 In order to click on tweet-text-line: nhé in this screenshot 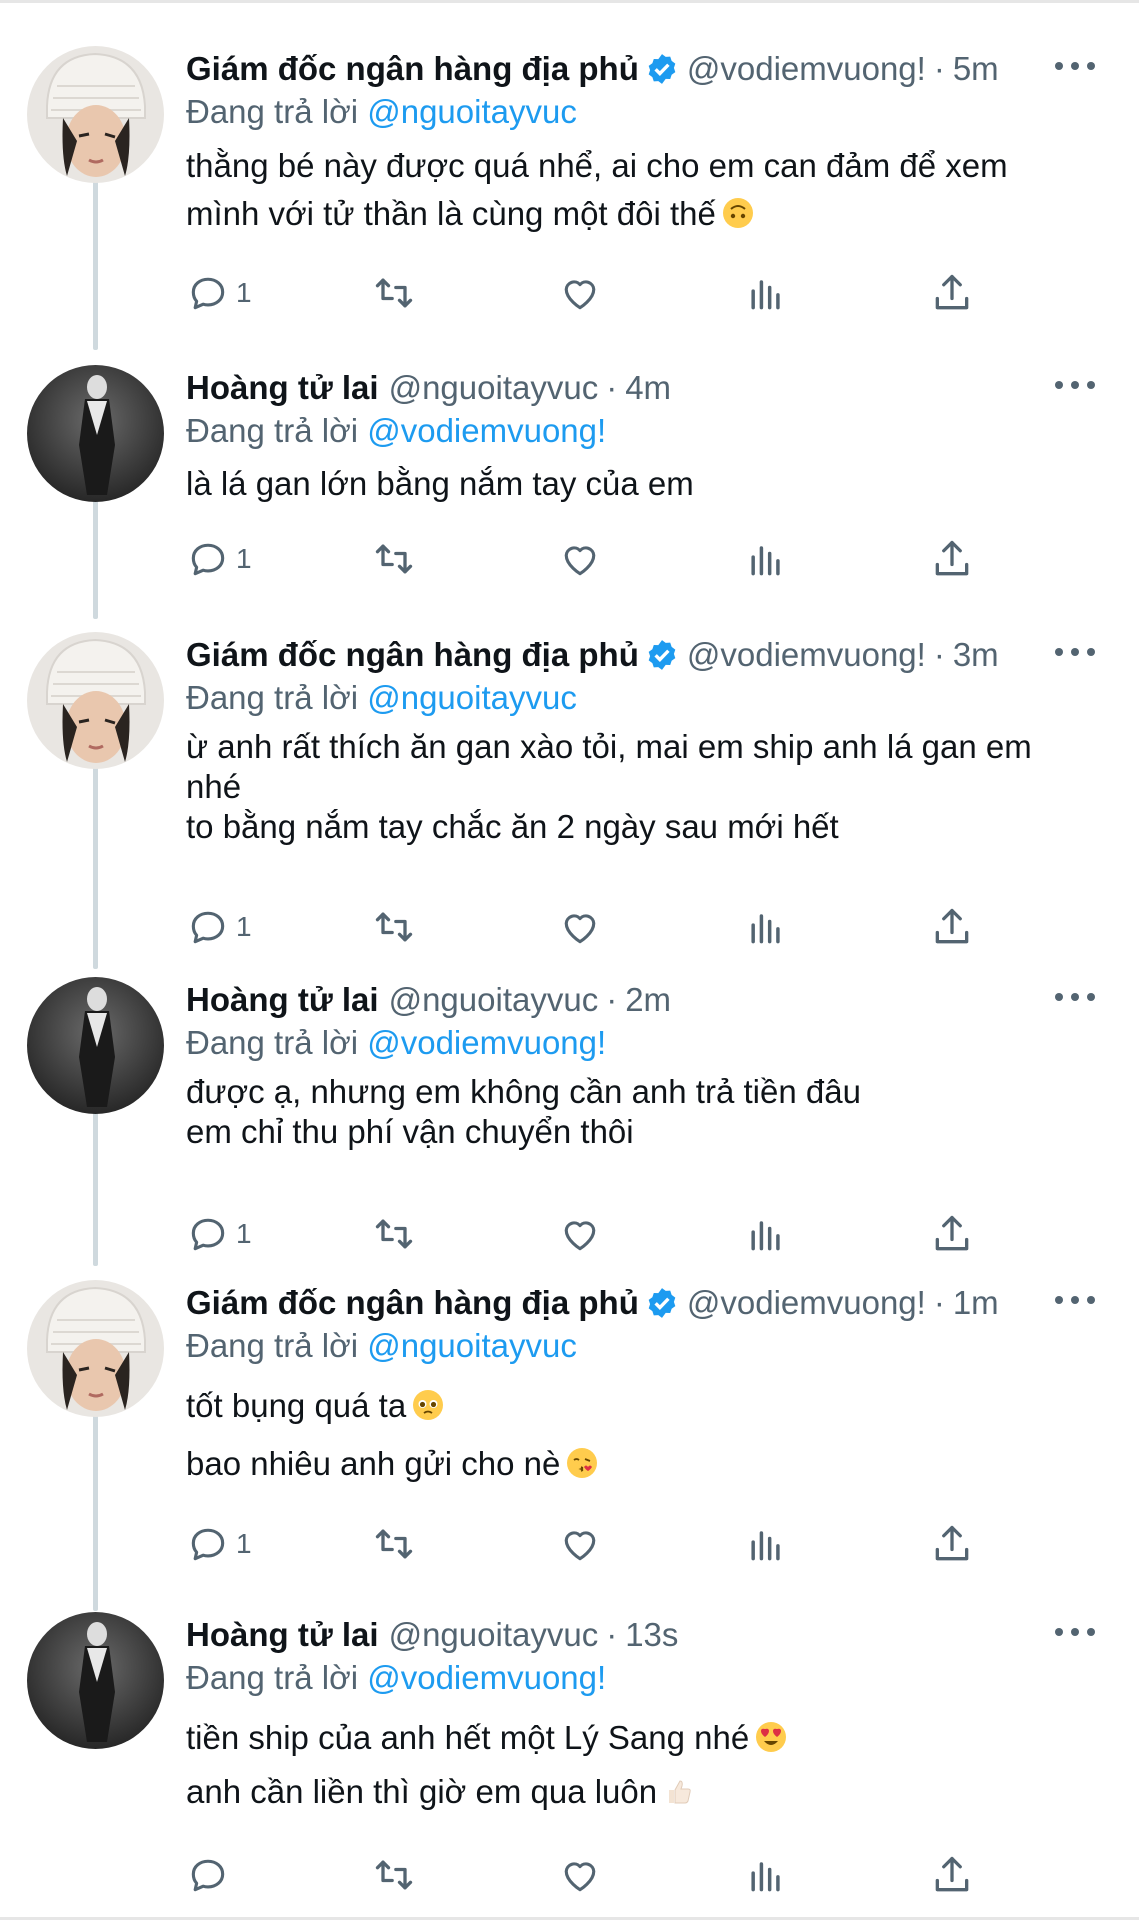, I will do `click(214, 786)`.